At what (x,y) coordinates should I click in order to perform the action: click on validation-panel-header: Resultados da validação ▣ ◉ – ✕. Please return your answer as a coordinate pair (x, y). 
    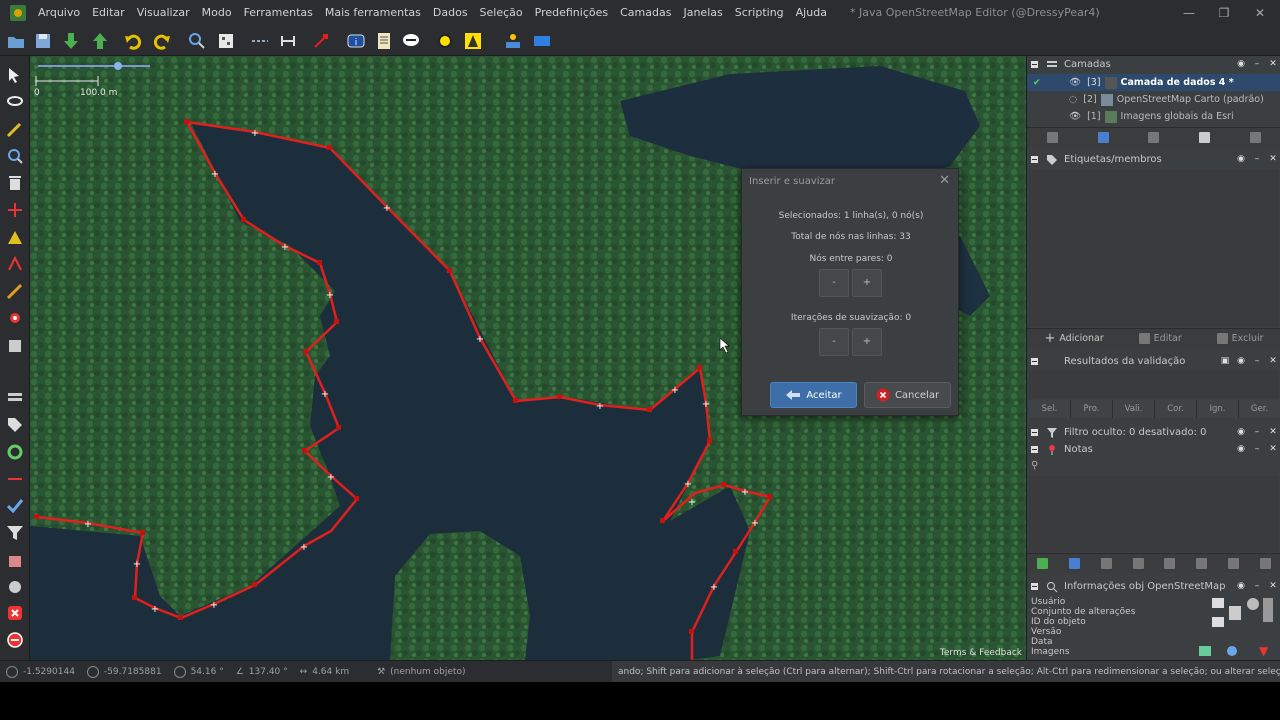
    Looking at the image, I should click on (1153, 361).